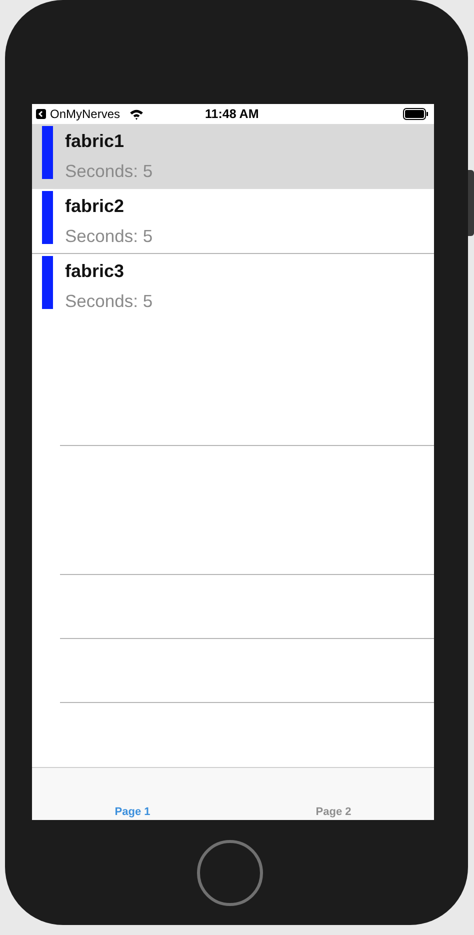 The height and width of the screenshot is (935, 474). Describe the element at coordinates (95, 141) in the screenshot. I see `row-title: fabric1` at that location.